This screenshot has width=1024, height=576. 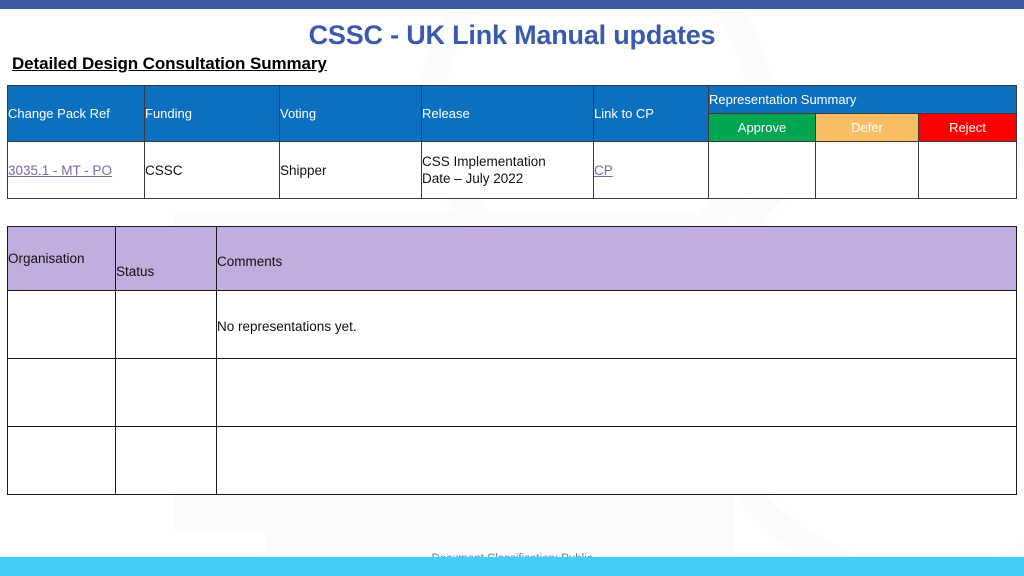 I want to click on column-header-reject: Reject, so click(x=967, y=127).